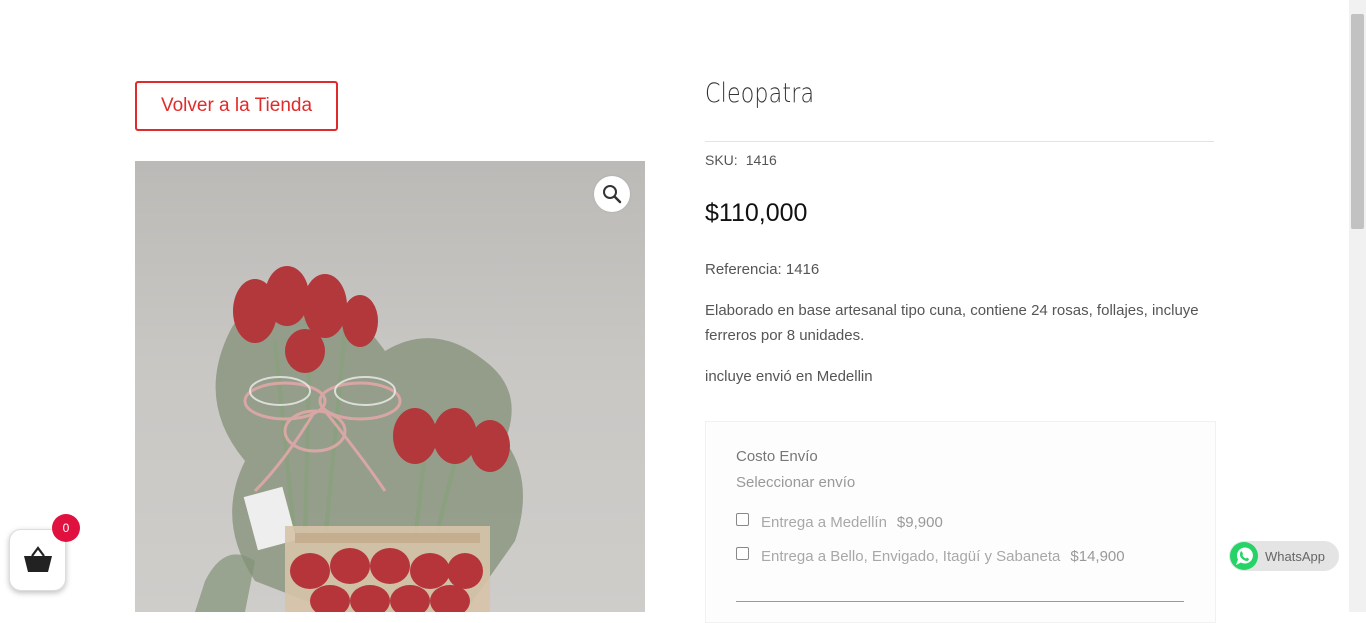  What do you see at coordinates (824, 522) in the screenshot?
I see `shipping-option-label: Entrega a Medellín` at bounding box center [824, 522].